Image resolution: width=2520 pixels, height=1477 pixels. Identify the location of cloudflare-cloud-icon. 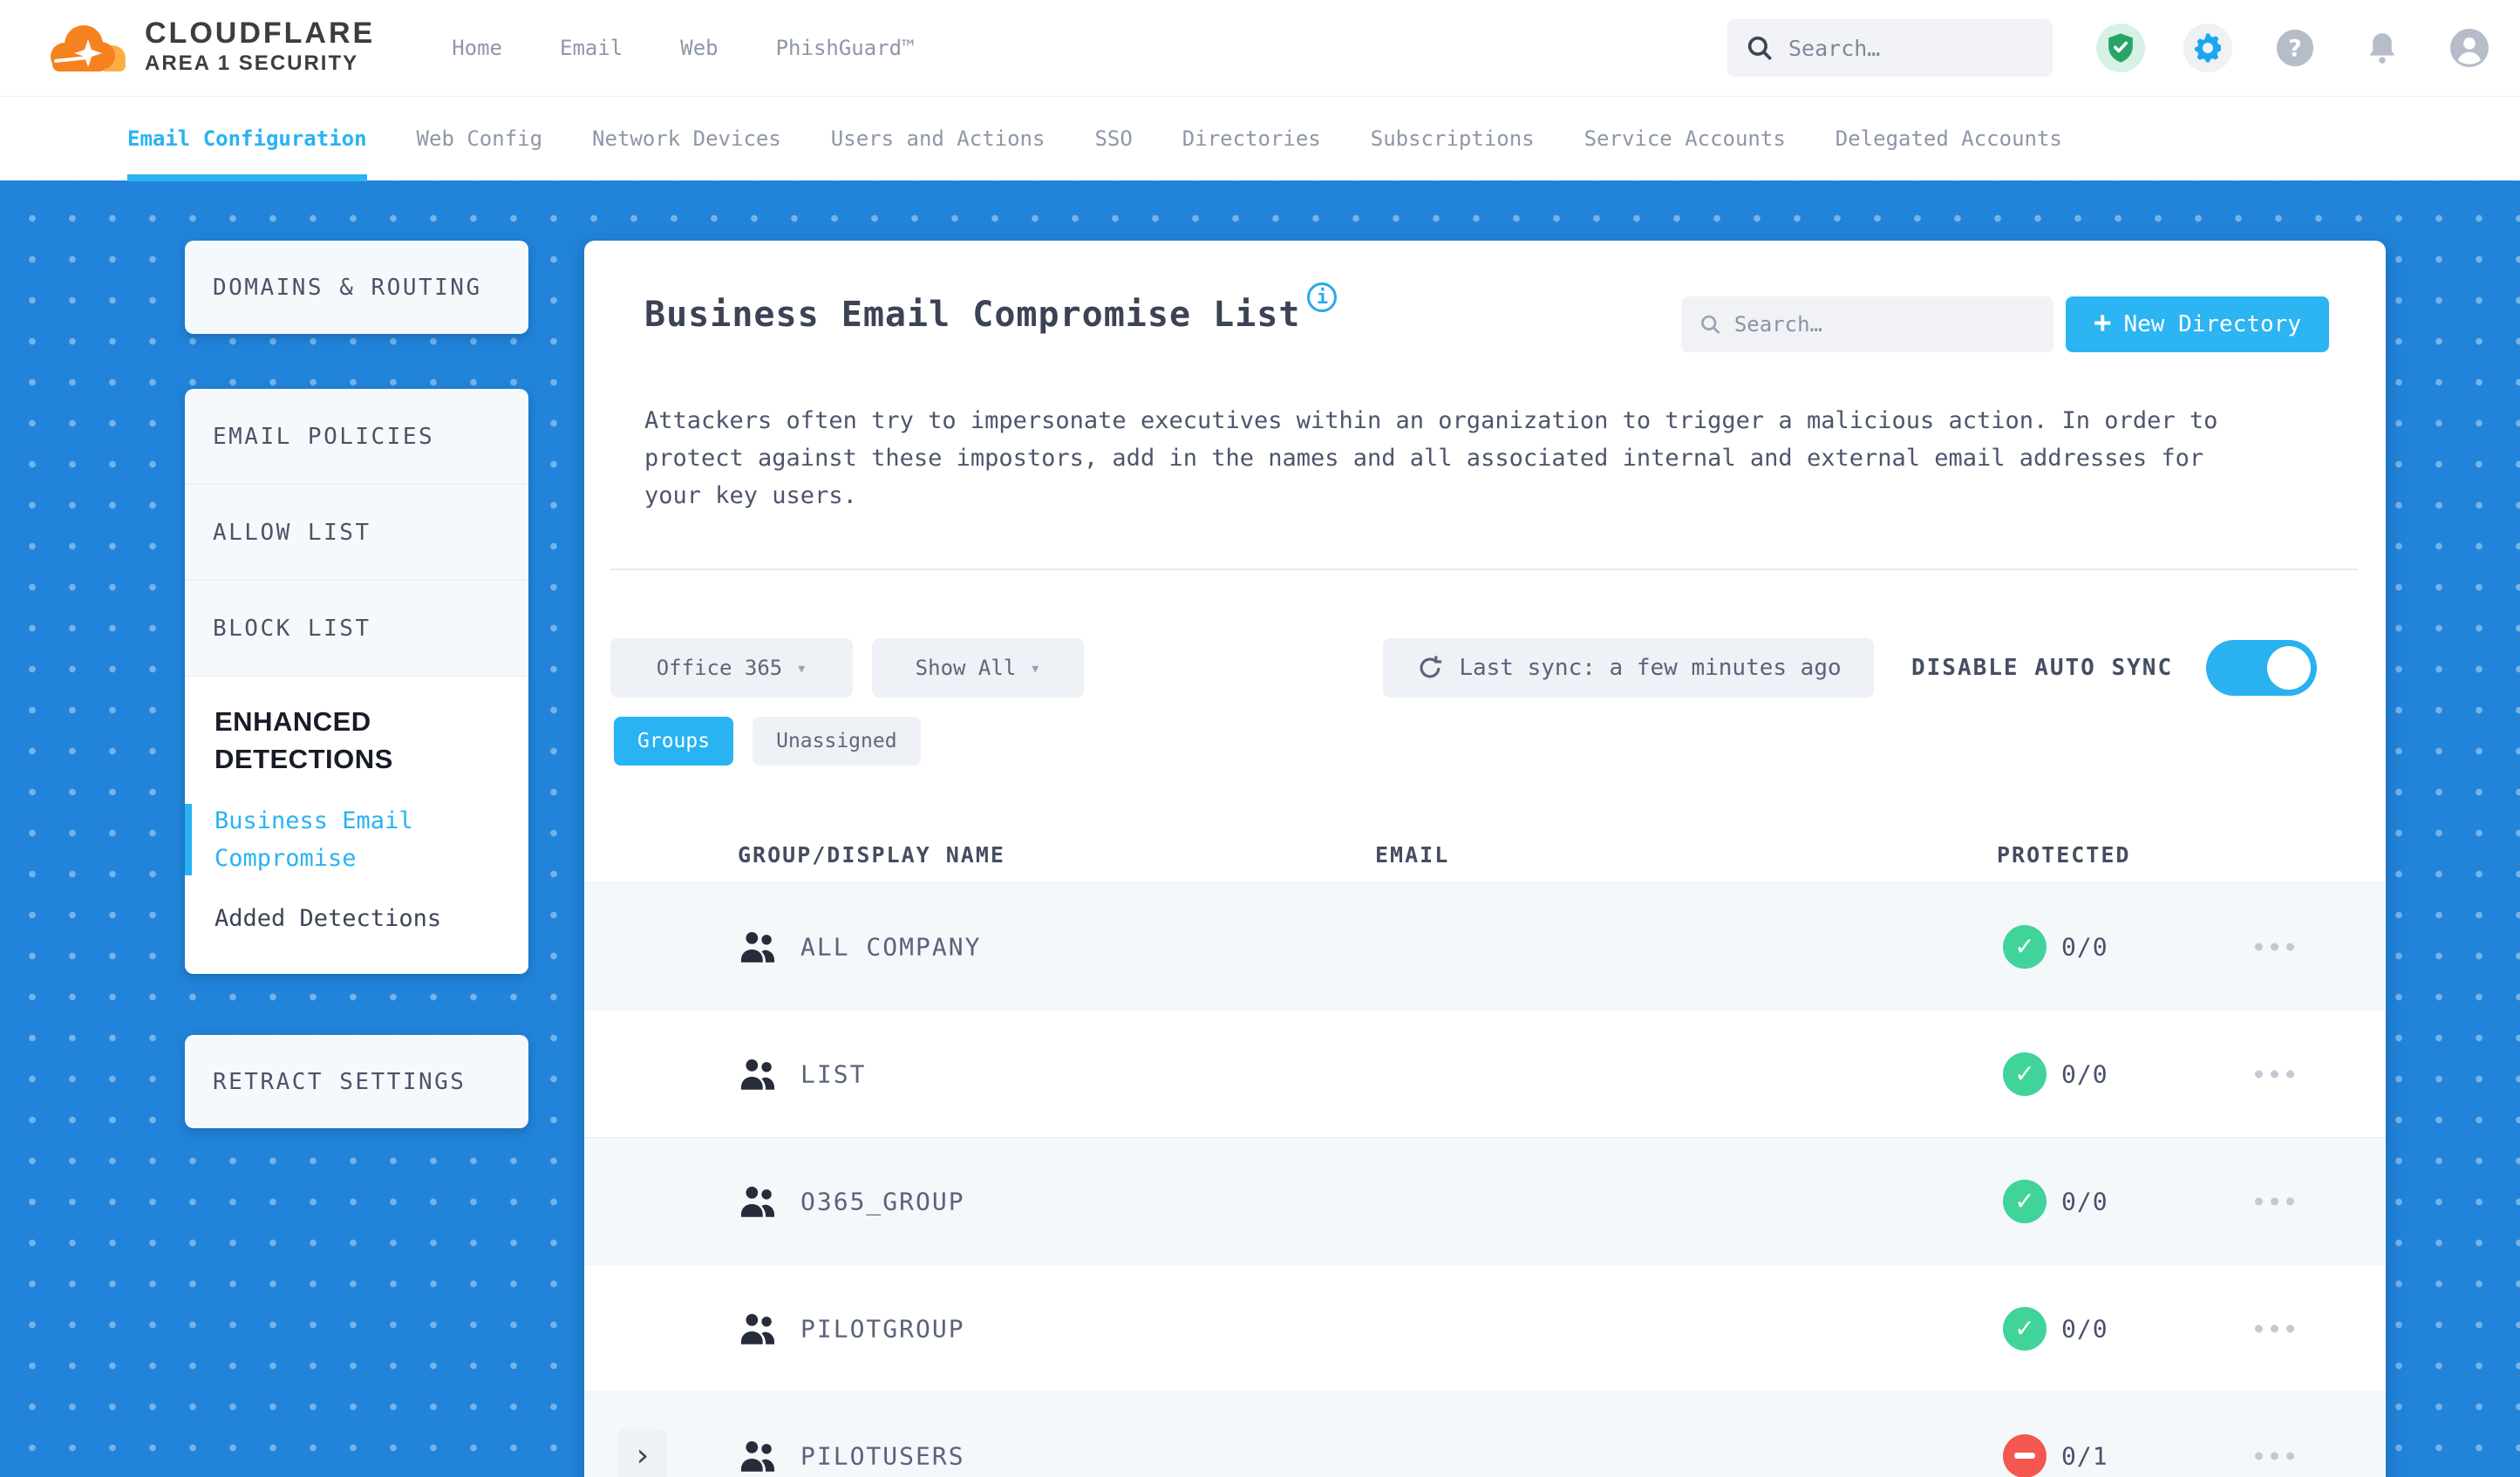
(88, 49).